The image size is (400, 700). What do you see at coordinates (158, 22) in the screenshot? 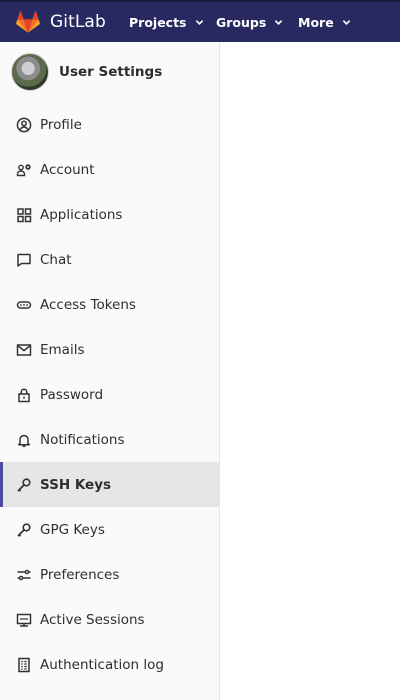
I see `projects-label: Projects` at bounding box center [158, 22].